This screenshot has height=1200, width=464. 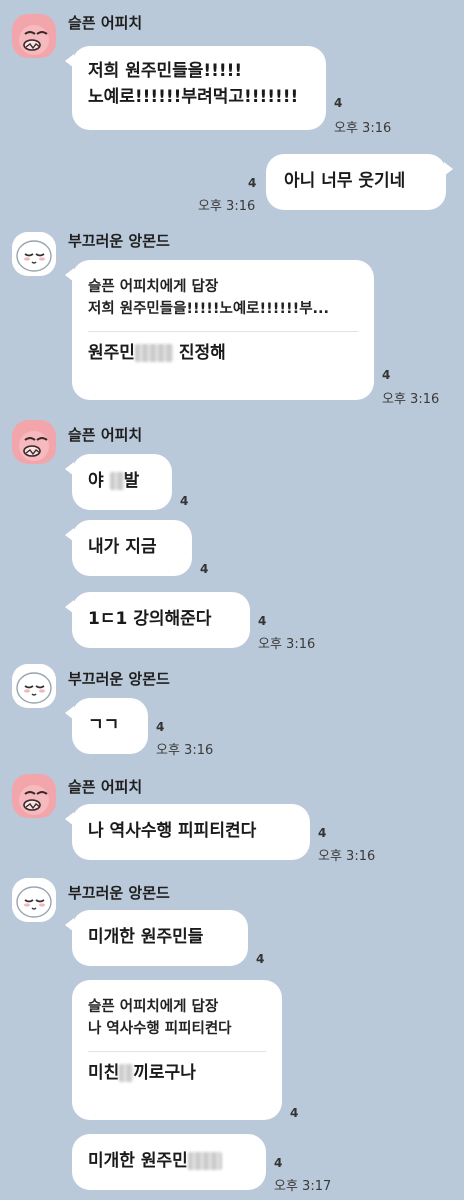 I want to click on message-text: 끼로구나, so click(x=164, y=1072).